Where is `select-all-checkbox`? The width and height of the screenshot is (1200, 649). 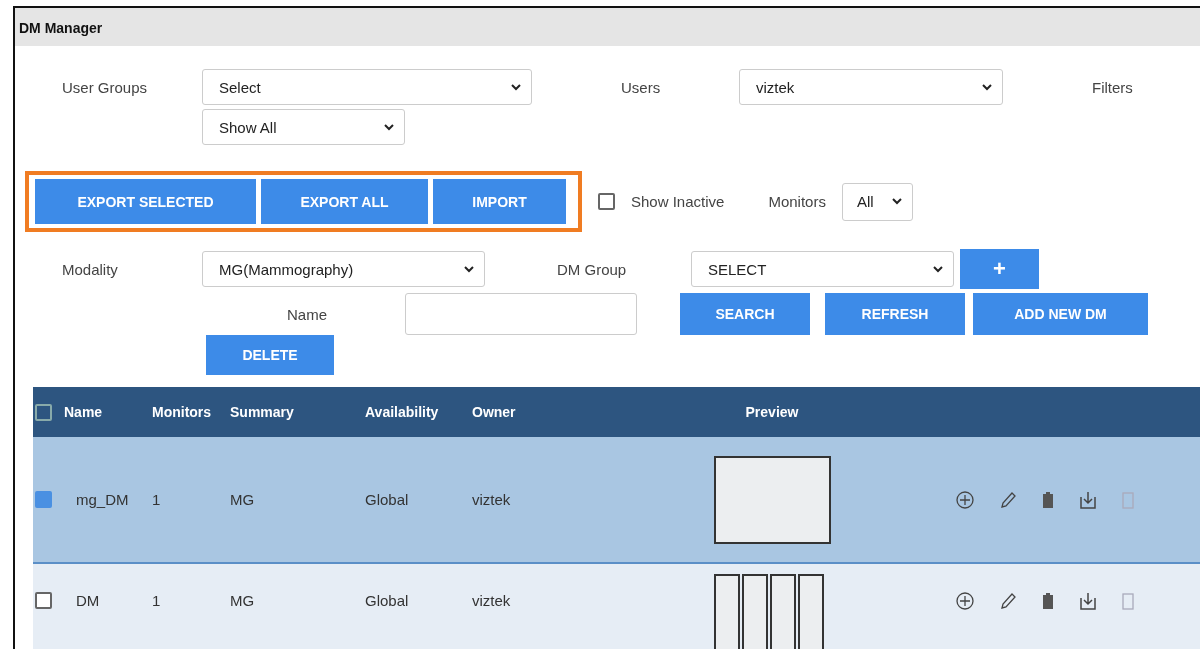 select-all-checkbox is located at coordinates (43, 412).